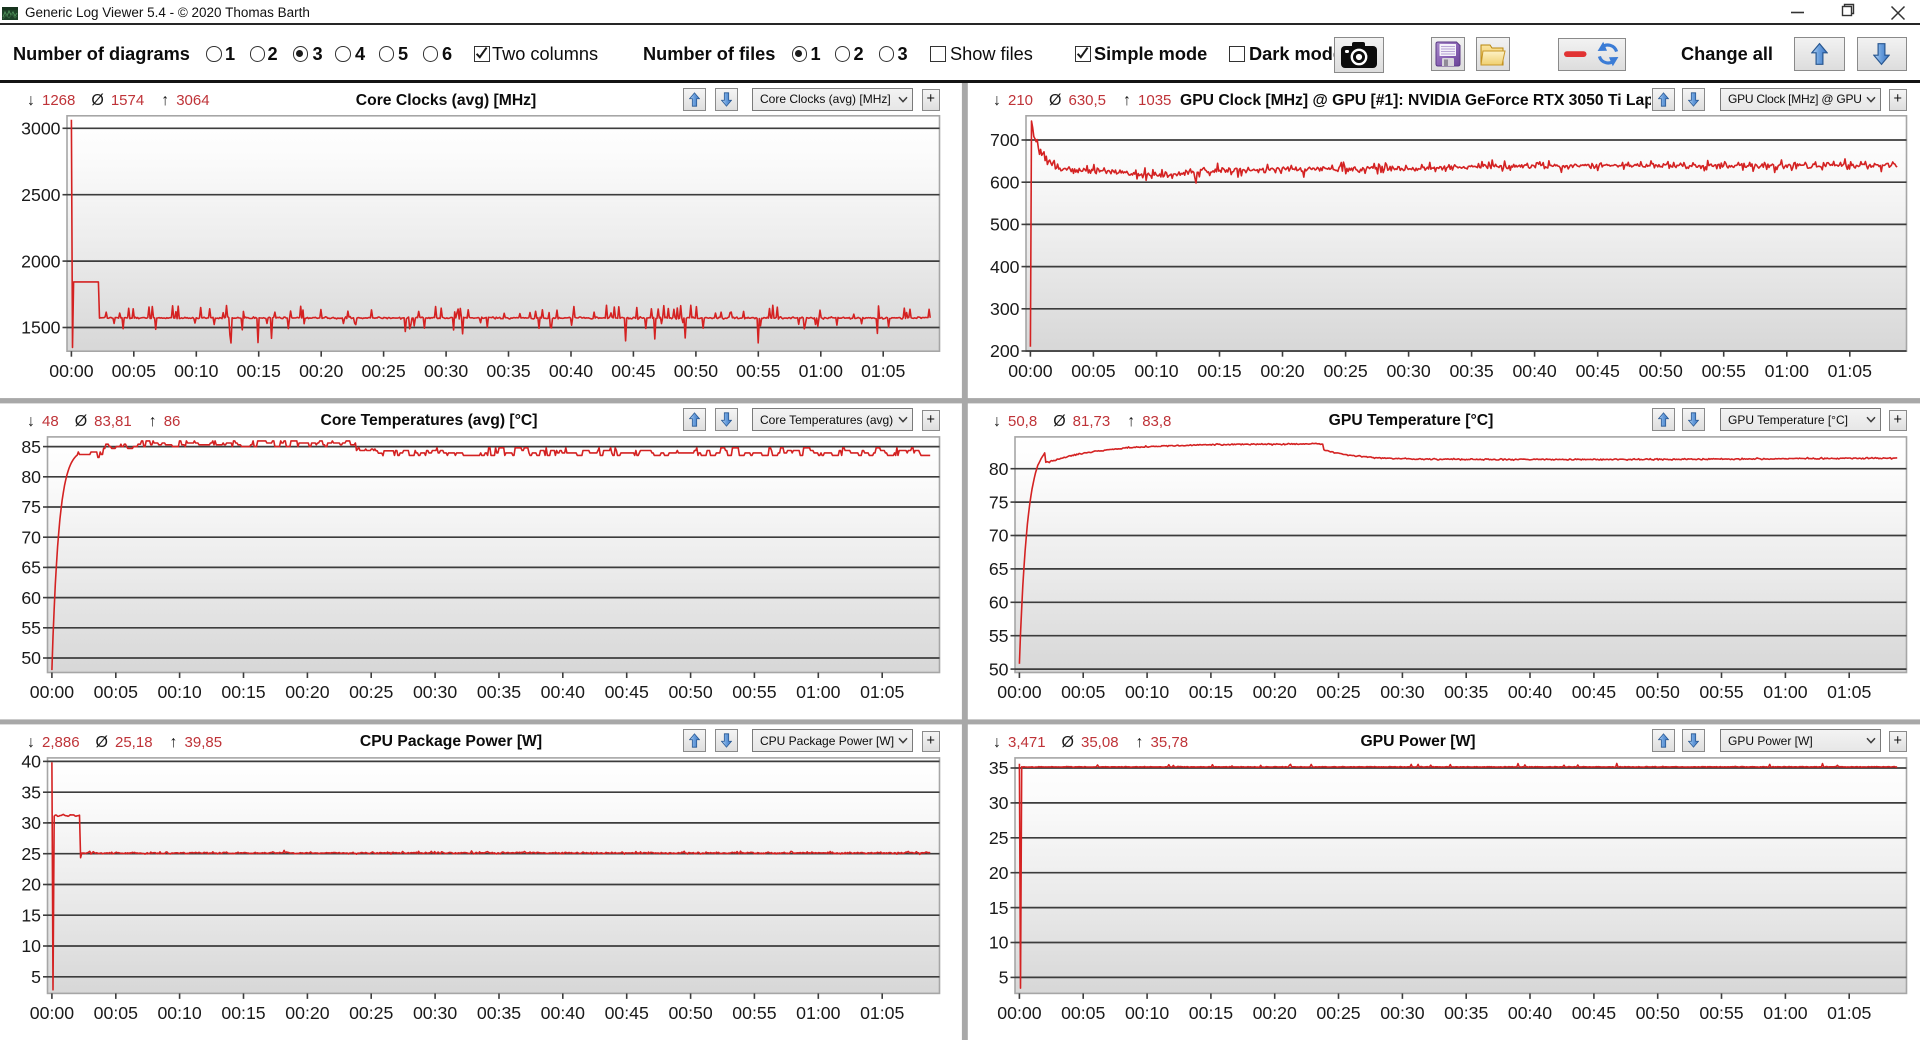 Image resolution: width=1920 pixels, height=1040 pixels. Describe the element at coordinates (999, 502) in the screenshot. I see `svg-text: 75` at that location.